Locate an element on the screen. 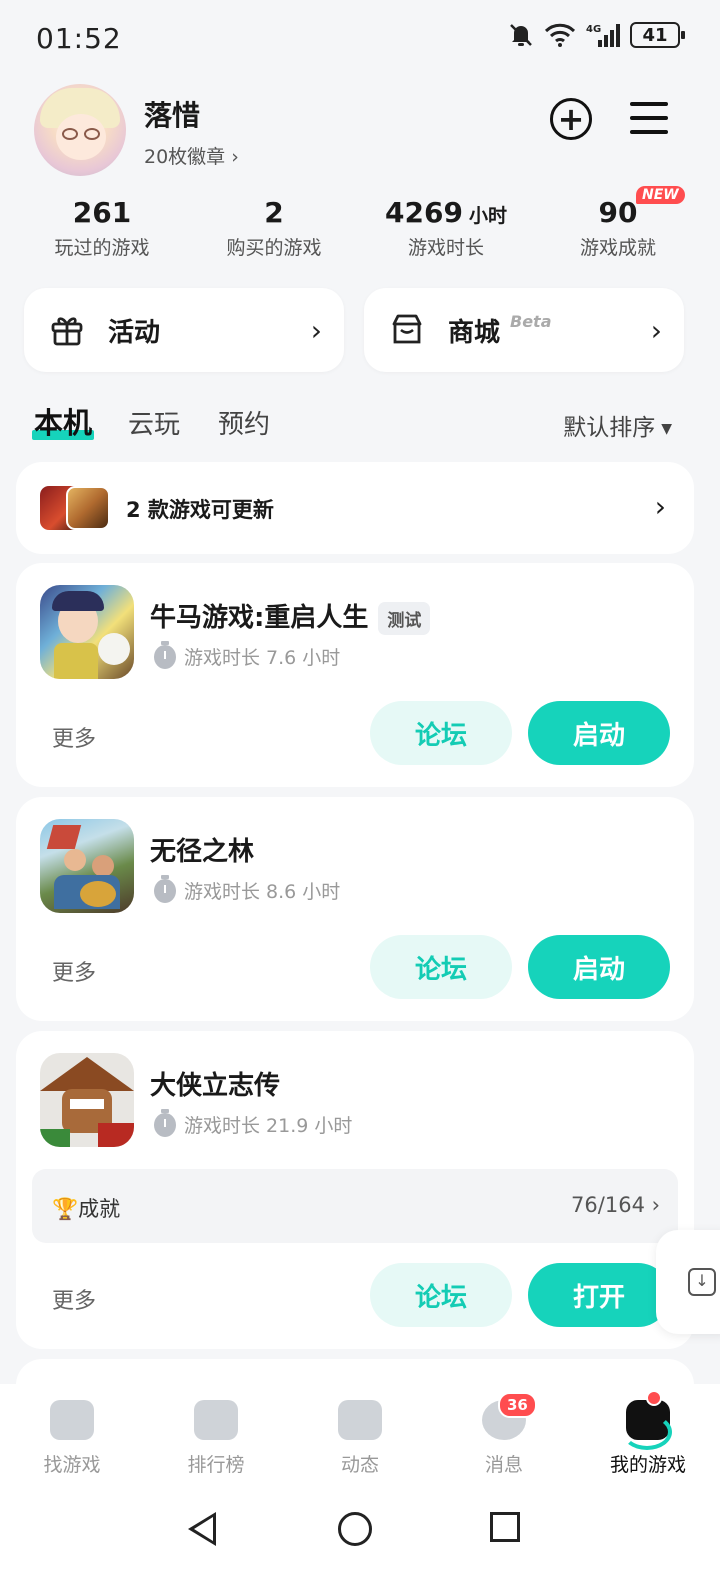 The width and height of the screenshot is (720, 1592). bottom-nav: 找游戏 排行榜 动态 36 消息 我的游戏 is located at coordinates (360, 1438).